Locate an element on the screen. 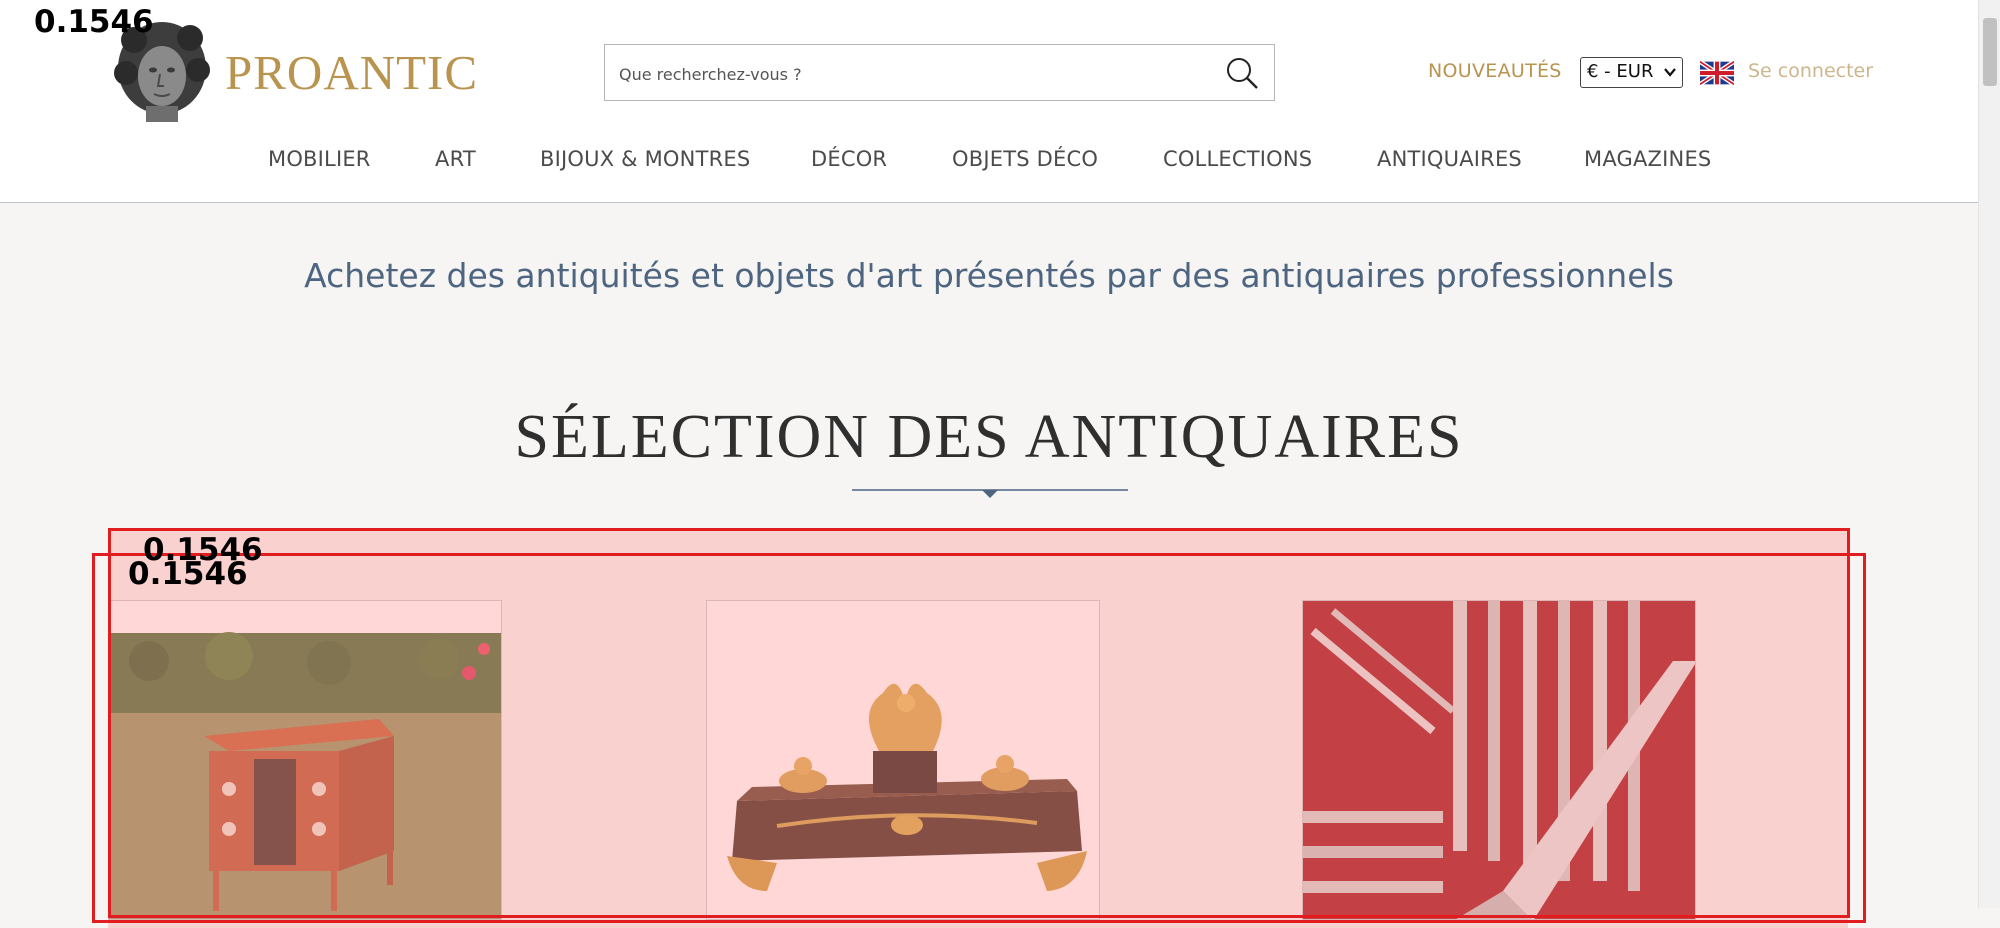 This screenshot has height=928, width=2000. title-divider is located at coordinates (990, 493).